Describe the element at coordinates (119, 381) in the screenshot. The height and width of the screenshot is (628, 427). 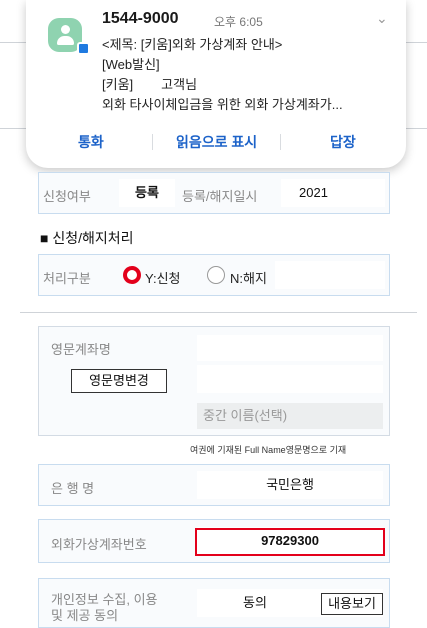
I see `english-name-change-button: 영문명변경` at that location.